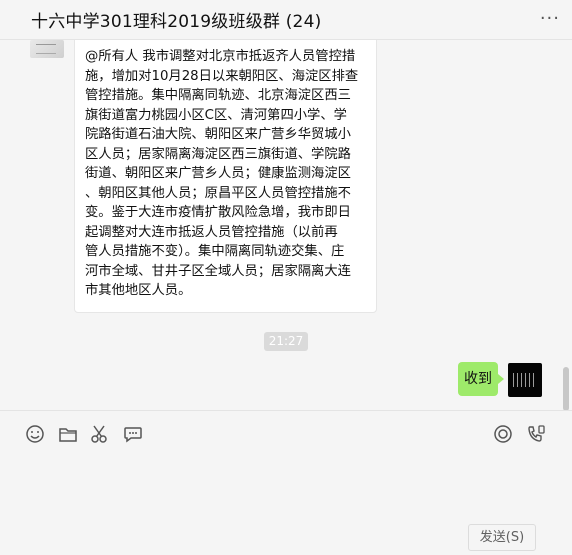 This screenshot has height=555, width=572. What do you see at coordinates (35, 434) in the screenshot?
I see `emoji-icon` at bounding box center [35, 434].